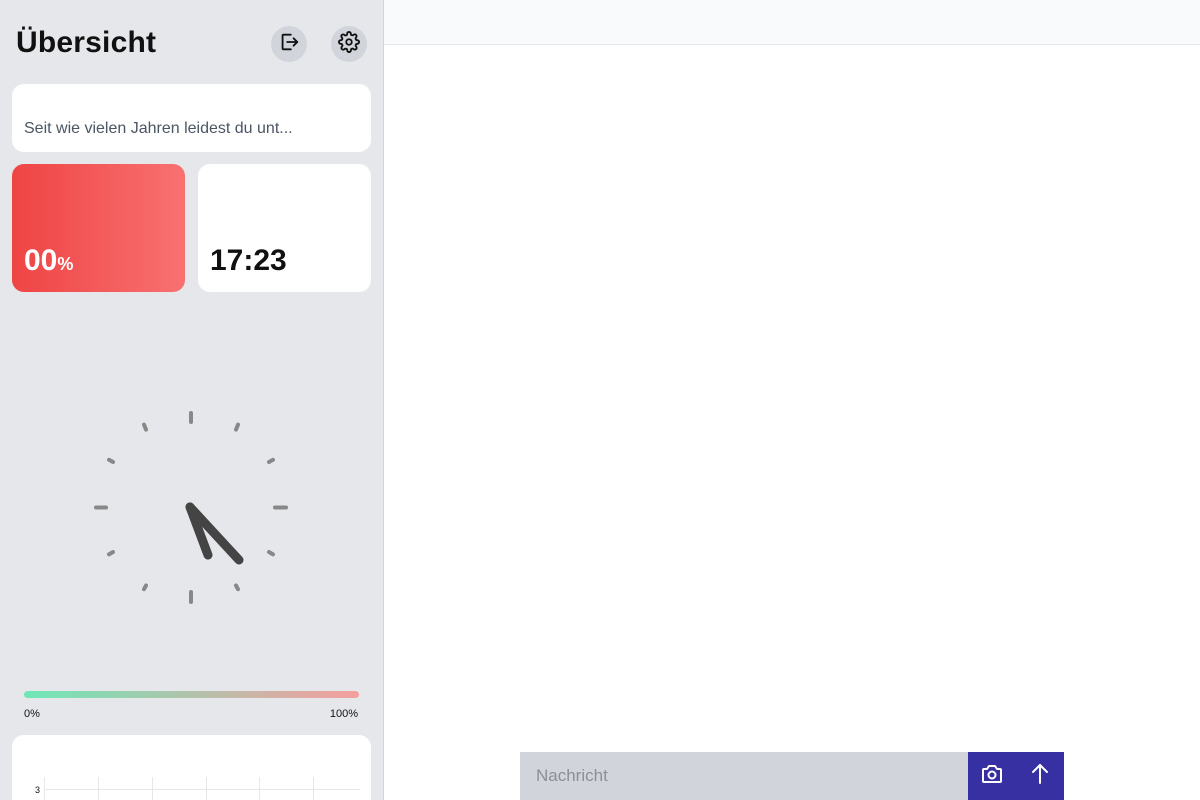 This screenshot has height=800, width=1200. I want to click on chart-gridlines, so click(202, 788).